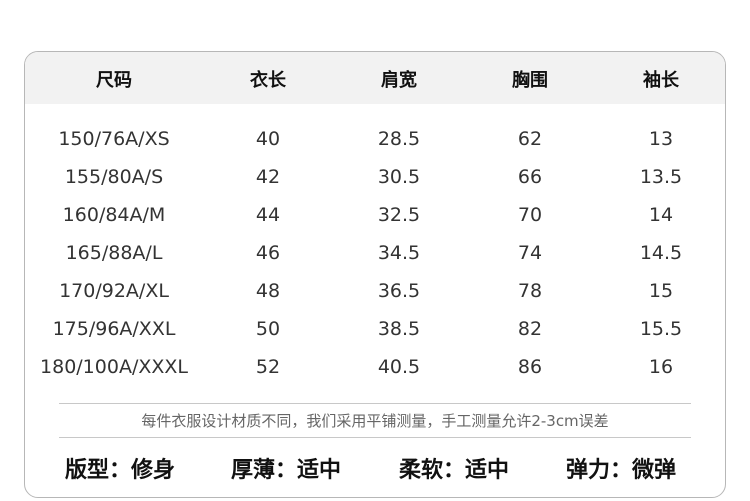 This screenshot has width=750, height=501. What do you see at coordinates (286, 470) in the screenshot?
I see `property-thickness: 厚薄：适中` at bounding box center [286, 470].